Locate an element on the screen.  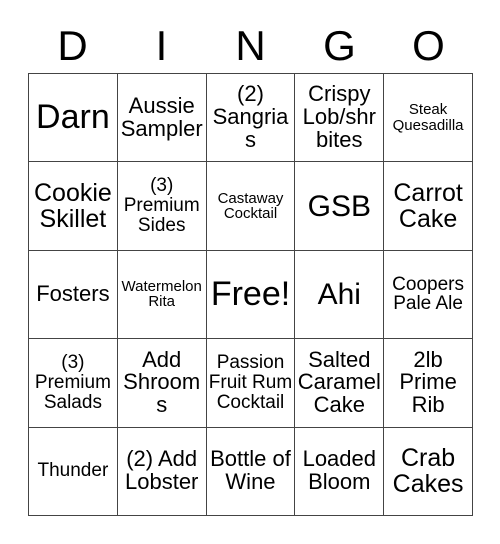
bingo-cell-label: Fosters is located at coordinates (73, 294).